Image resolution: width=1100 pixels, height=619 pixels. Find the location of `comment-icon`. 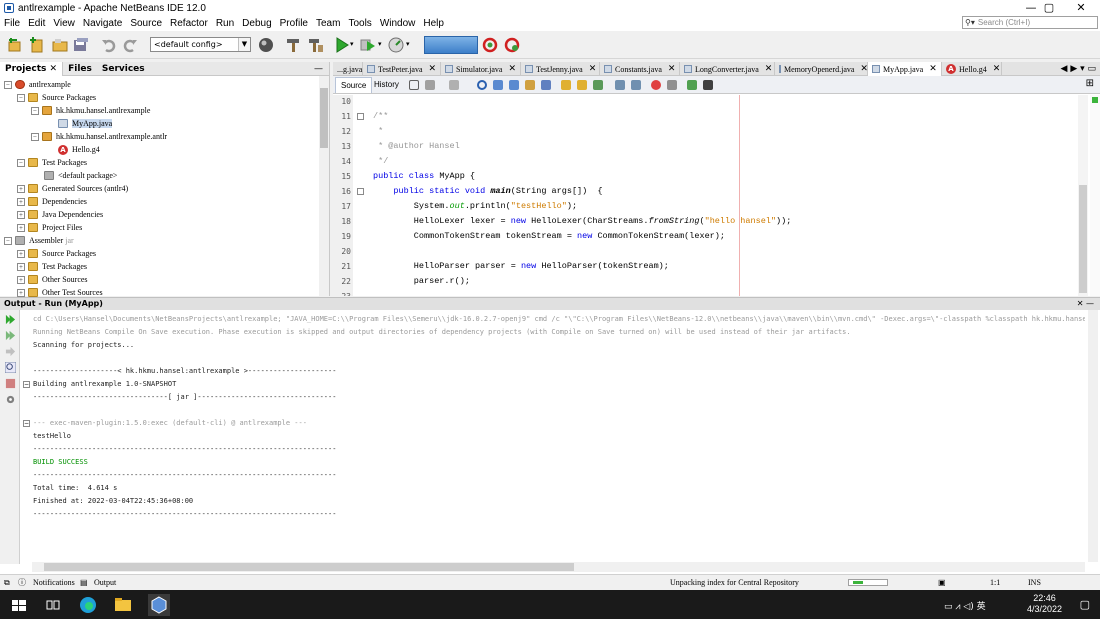

comment-icon is located at coordinates (692, 85).